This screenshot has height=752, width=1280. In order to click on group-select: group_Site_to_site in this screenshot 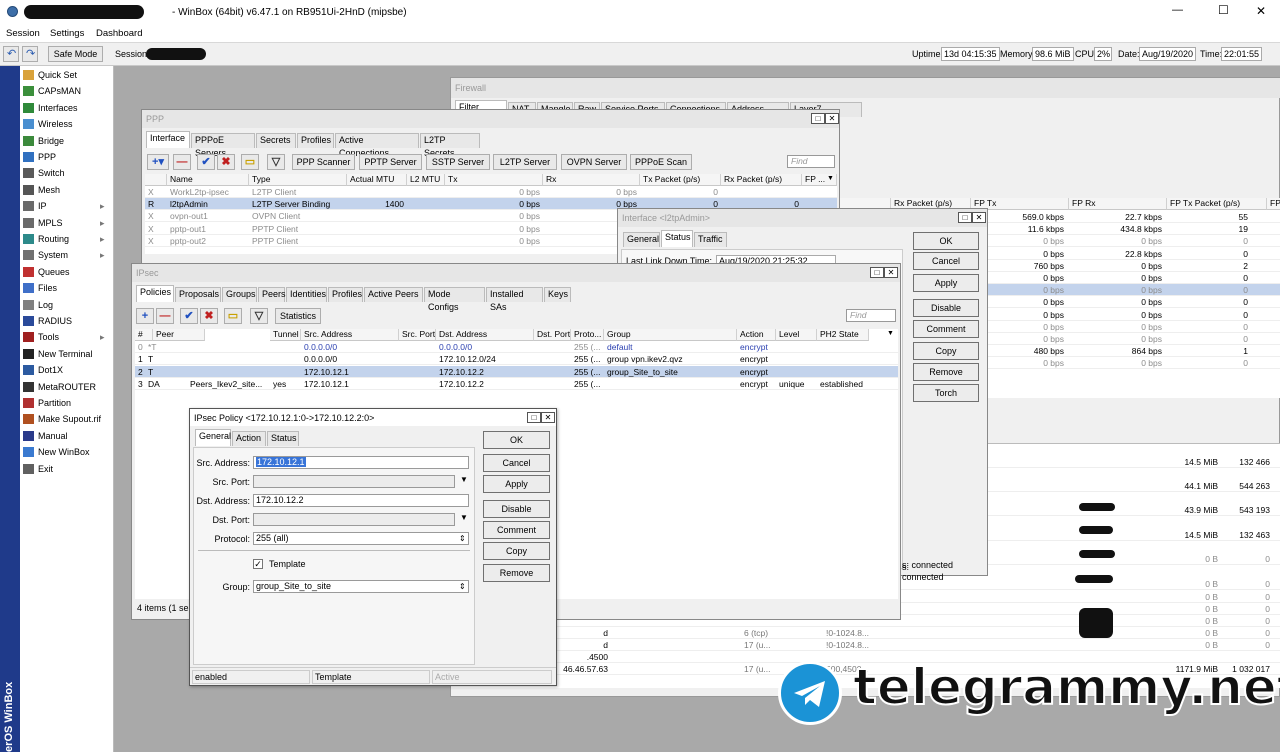, I will do `click(361, 586)`.